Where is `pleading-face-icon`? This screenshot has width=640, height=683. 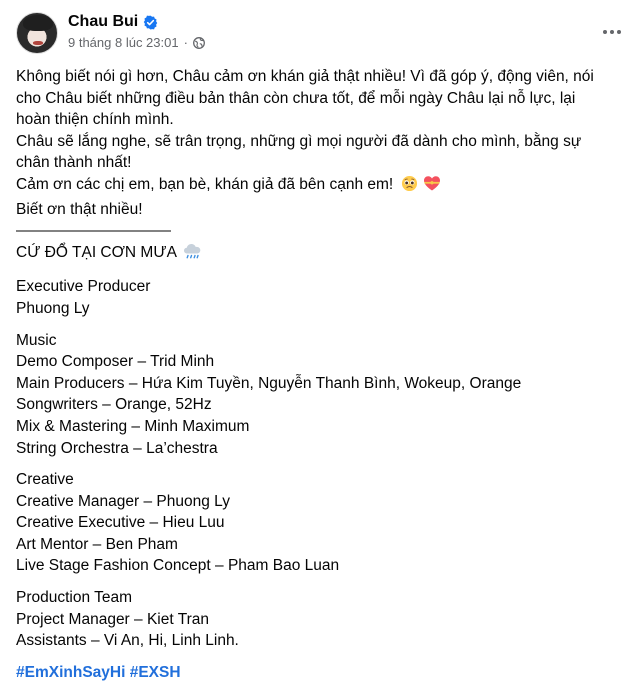
pleading-face-icon is located at coordinates (409, 187).